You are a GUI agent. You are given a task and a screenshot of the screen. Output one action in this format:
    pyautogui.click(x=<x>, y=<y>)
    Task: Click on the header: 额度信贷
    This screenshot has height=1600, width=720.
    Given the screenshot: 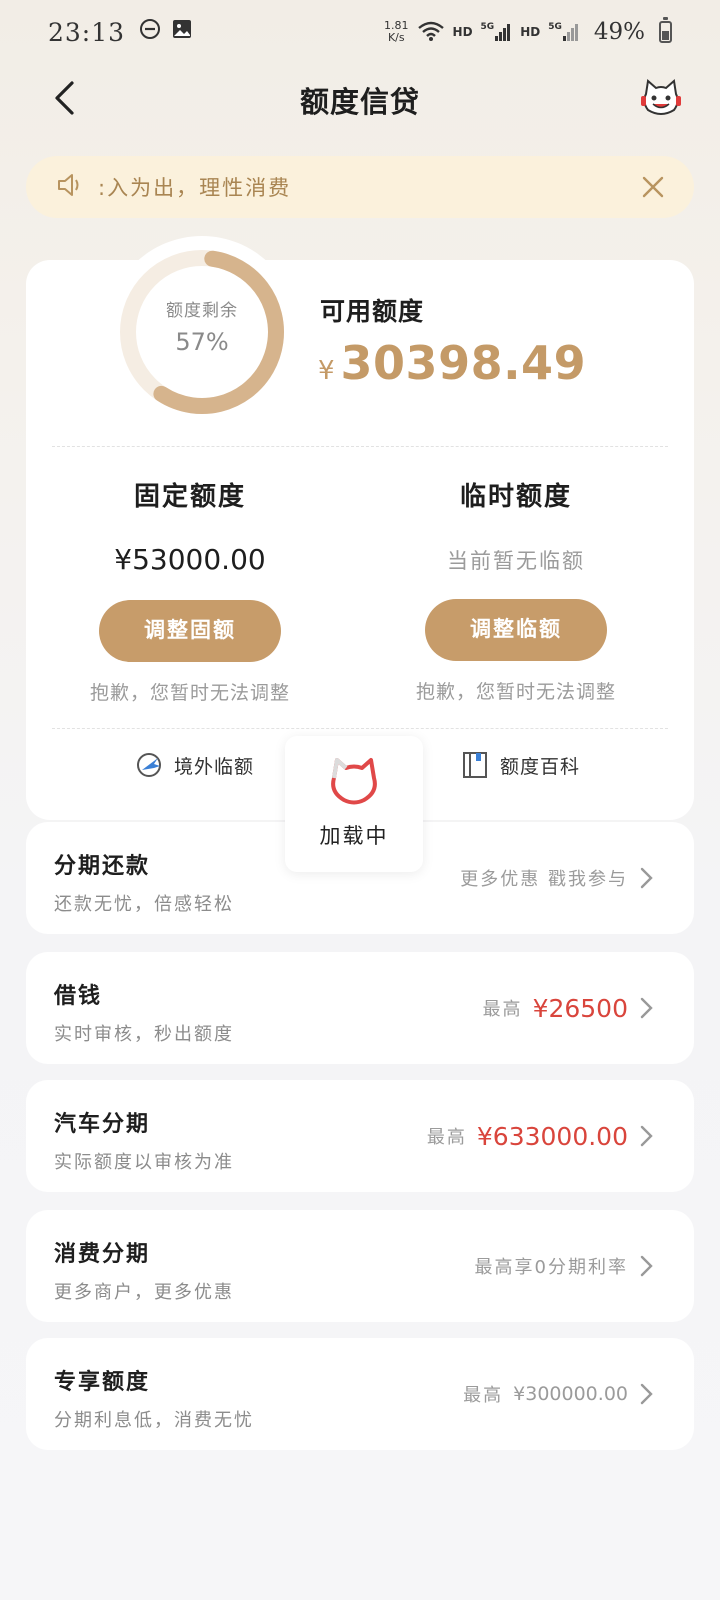 What is the action you would take?
    pyautogui.click(x=360, y=100)
    